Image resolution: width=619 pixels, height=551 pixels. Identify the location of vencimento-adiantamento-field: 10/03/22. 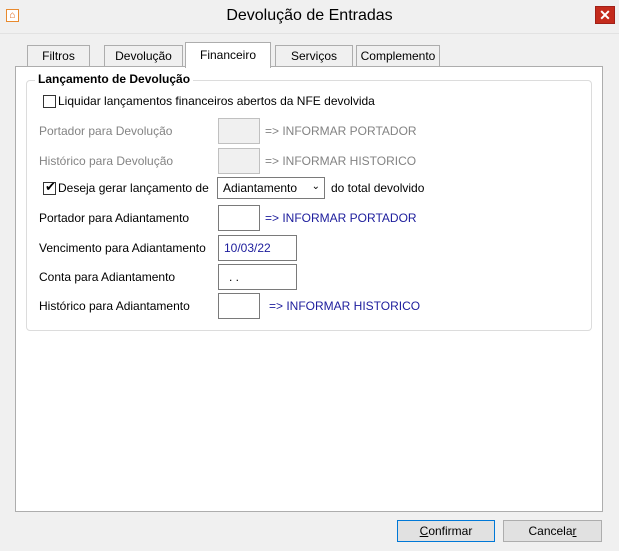
(257, 248).